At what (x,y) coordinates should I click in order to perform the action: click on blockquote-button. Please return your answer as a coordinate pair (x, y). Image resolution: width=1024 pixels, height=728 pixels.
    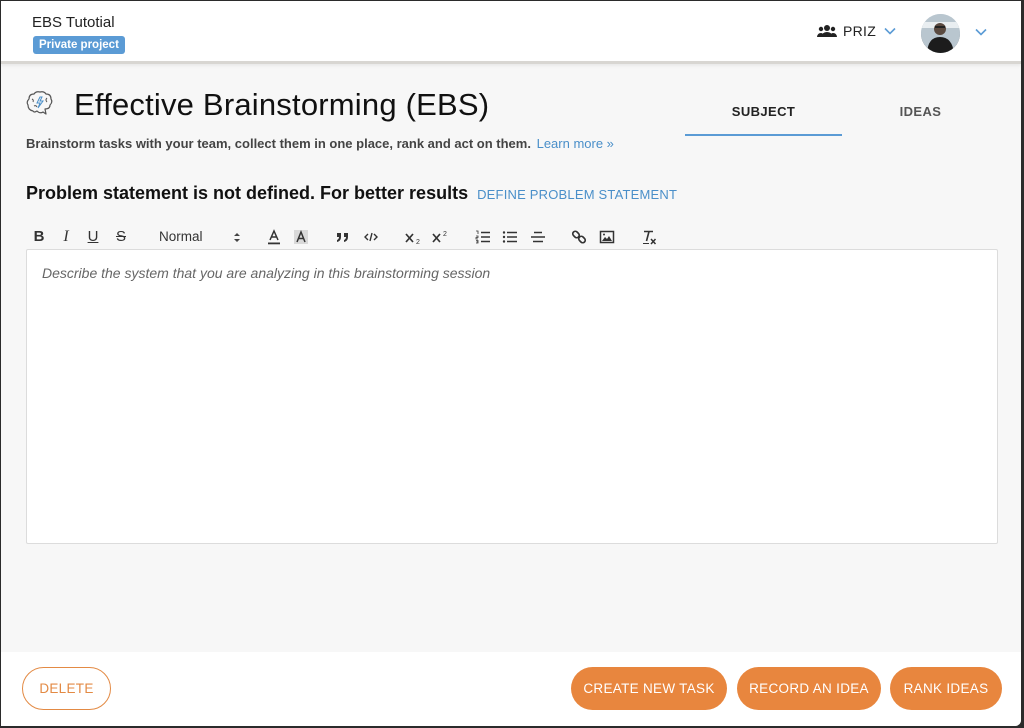
    Looking at the image, I should click on (343, 237).